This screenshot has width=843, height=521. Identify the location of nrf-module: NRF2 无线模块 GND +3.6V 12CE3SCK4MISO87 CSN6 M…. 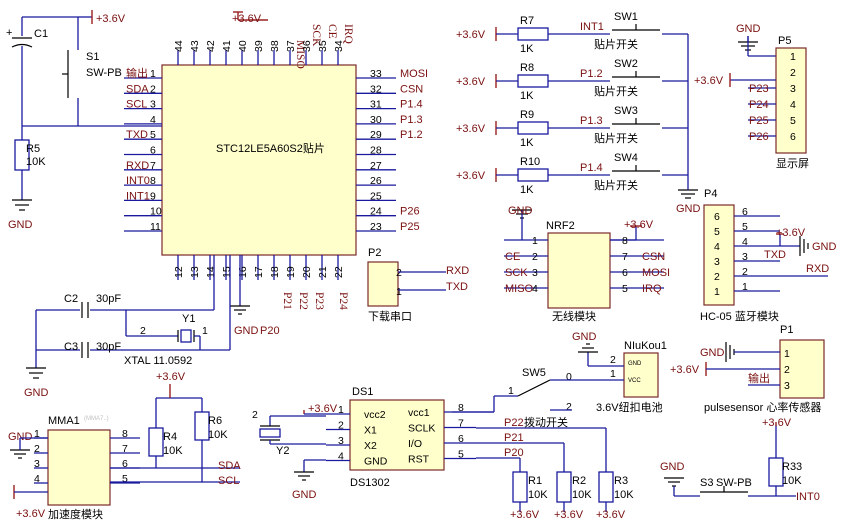
(587, 264).